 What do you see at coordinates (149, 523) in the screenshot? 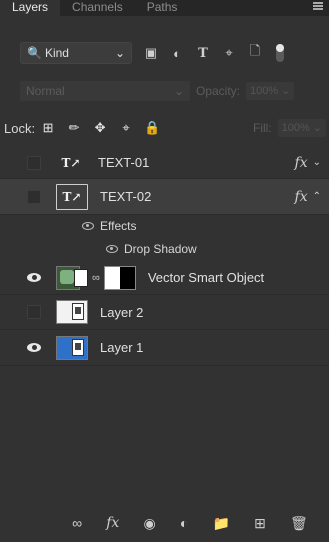
I see `add-mask-icon: ◉` at bounding box center [149, 523].